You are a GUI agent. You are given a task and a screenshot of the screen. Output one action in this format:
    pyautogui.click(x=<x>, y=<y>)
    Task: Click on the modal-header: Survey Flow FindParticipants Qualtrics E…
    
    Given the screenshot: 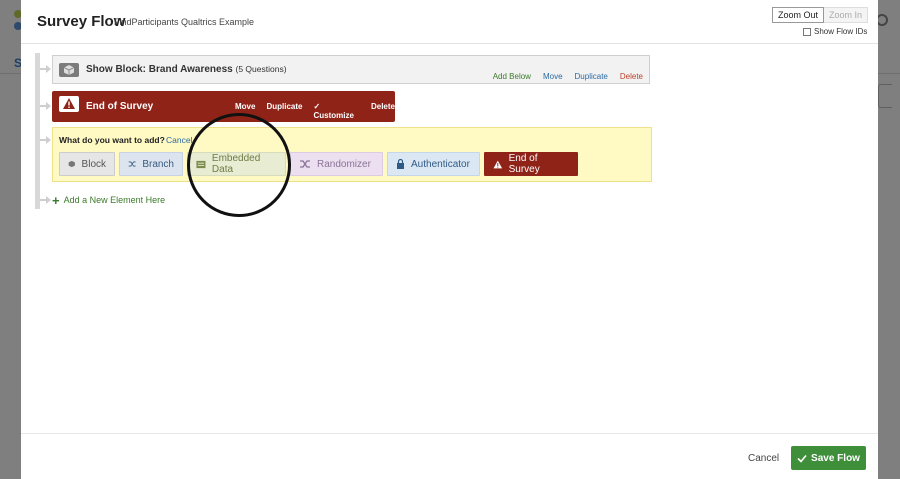 What is the action you would take?
    pyautogui.click(x=449, y=22)
    